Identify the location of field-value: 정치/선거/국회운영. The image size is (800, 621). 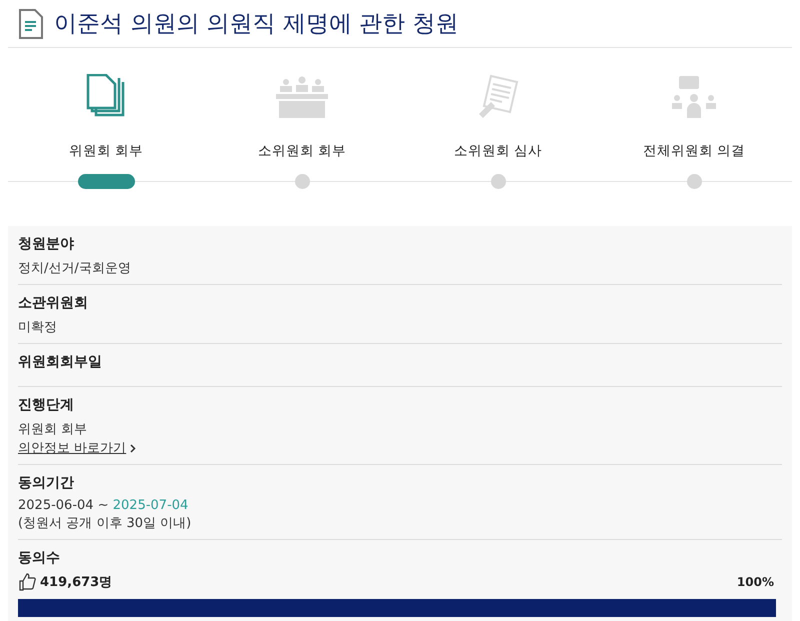
(75, 268).